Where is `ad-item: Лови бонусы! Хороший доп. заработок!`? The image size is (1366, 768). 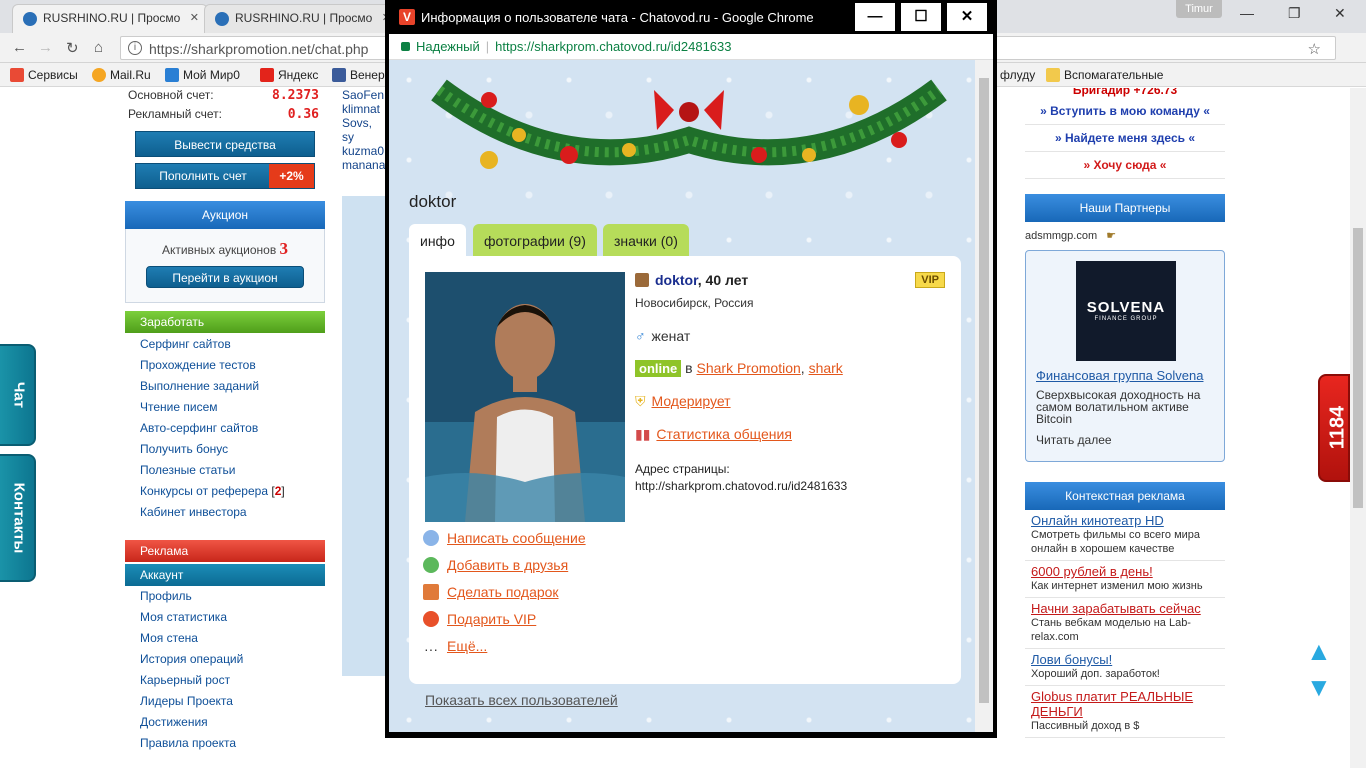 ad-item: Лови бонусы! Хороший доп. заработок! is located at coordinates (1125, 667).